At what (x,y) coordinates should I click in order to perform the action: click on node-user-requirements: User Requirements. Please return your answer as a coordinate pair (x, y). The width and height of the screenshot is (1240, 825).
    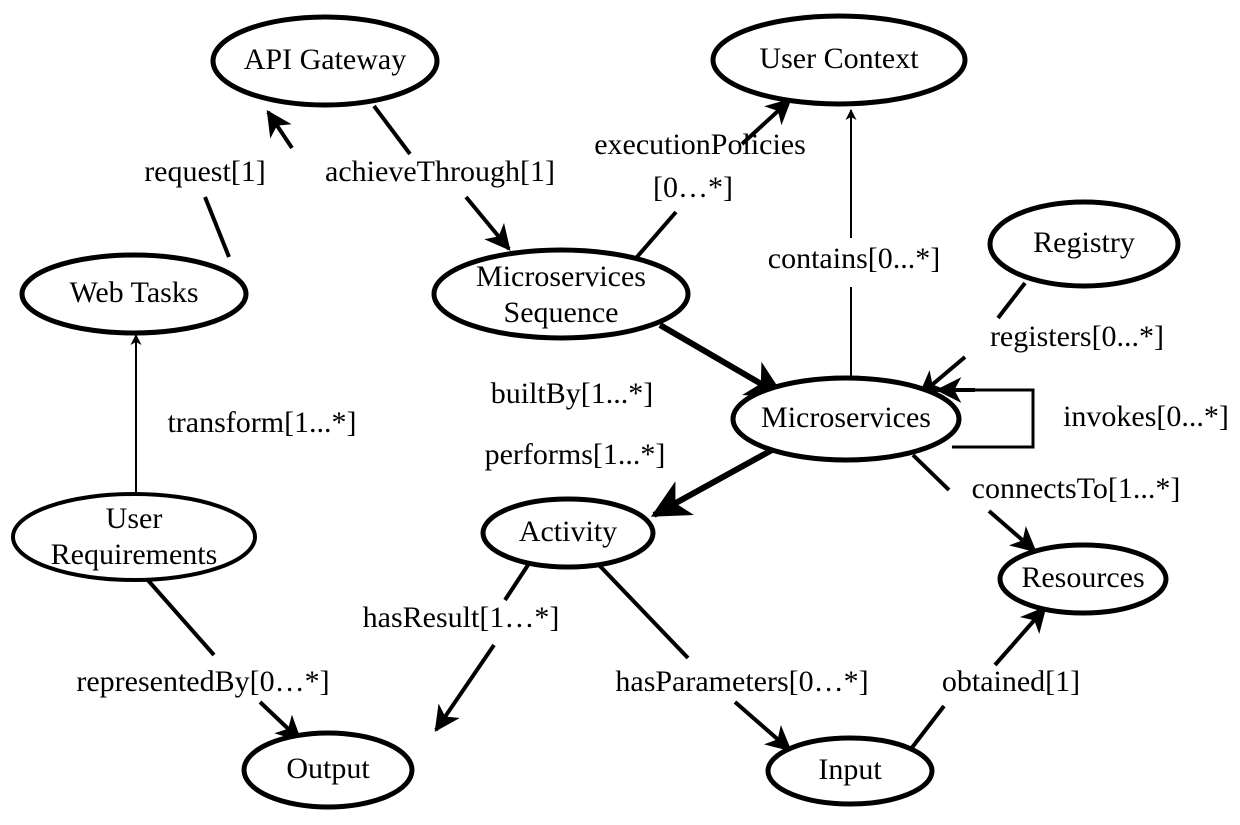
    Looking at the image, I should click on (134, 537).